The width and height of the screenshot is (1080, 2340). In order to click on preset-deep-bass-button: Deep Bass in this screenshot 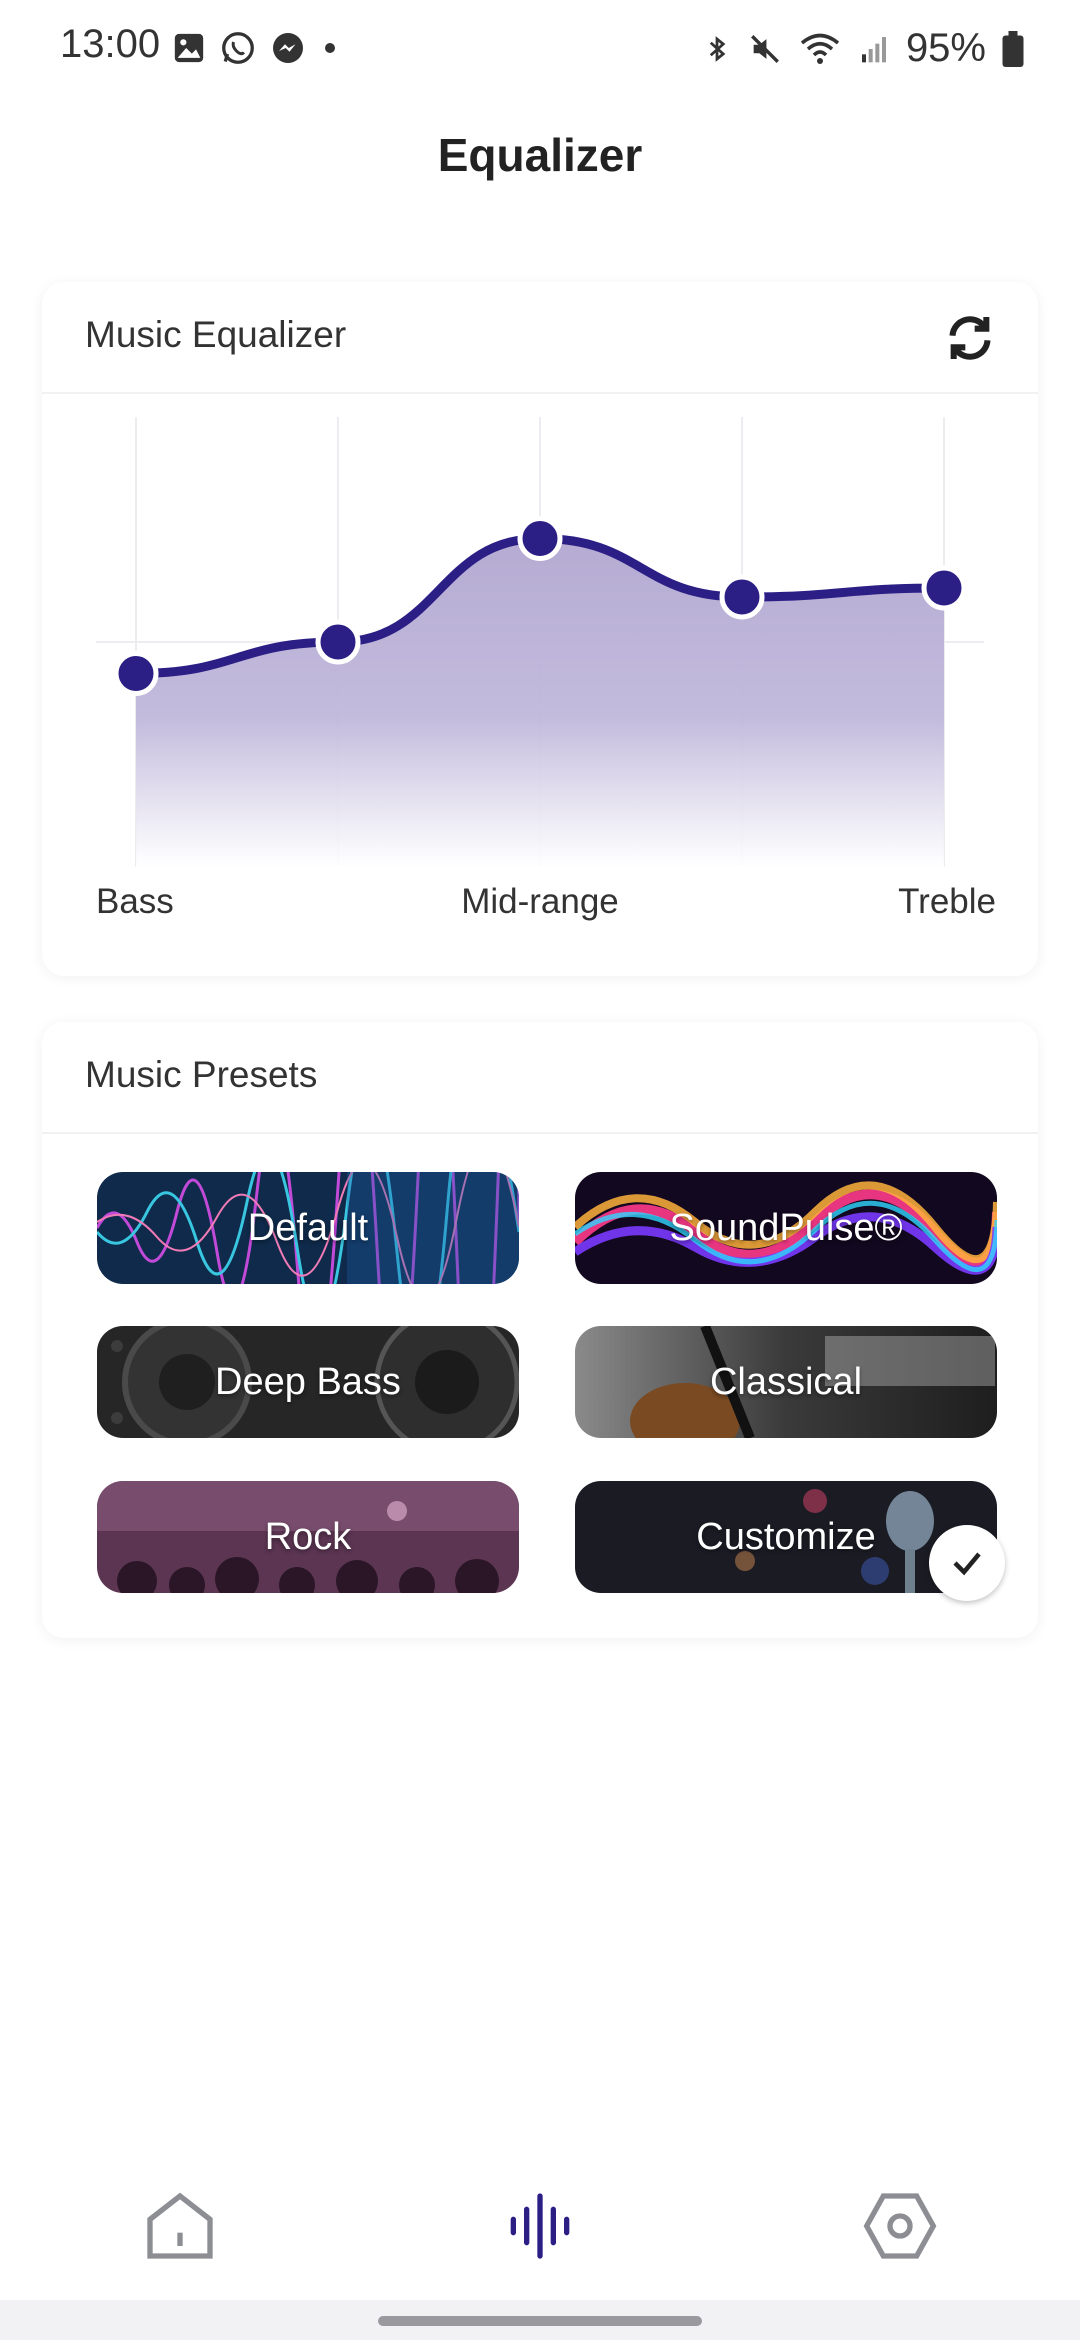, I will do `click(308, 1382)`.